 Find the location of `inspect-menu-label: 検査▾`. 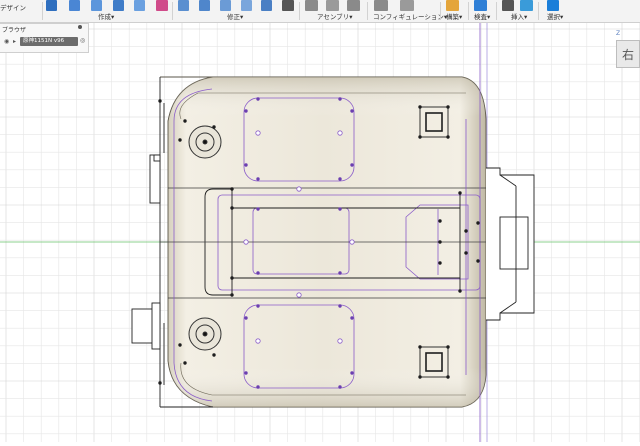

inspect-menu-label: 検査▾ is located at coordinates (482, 16).